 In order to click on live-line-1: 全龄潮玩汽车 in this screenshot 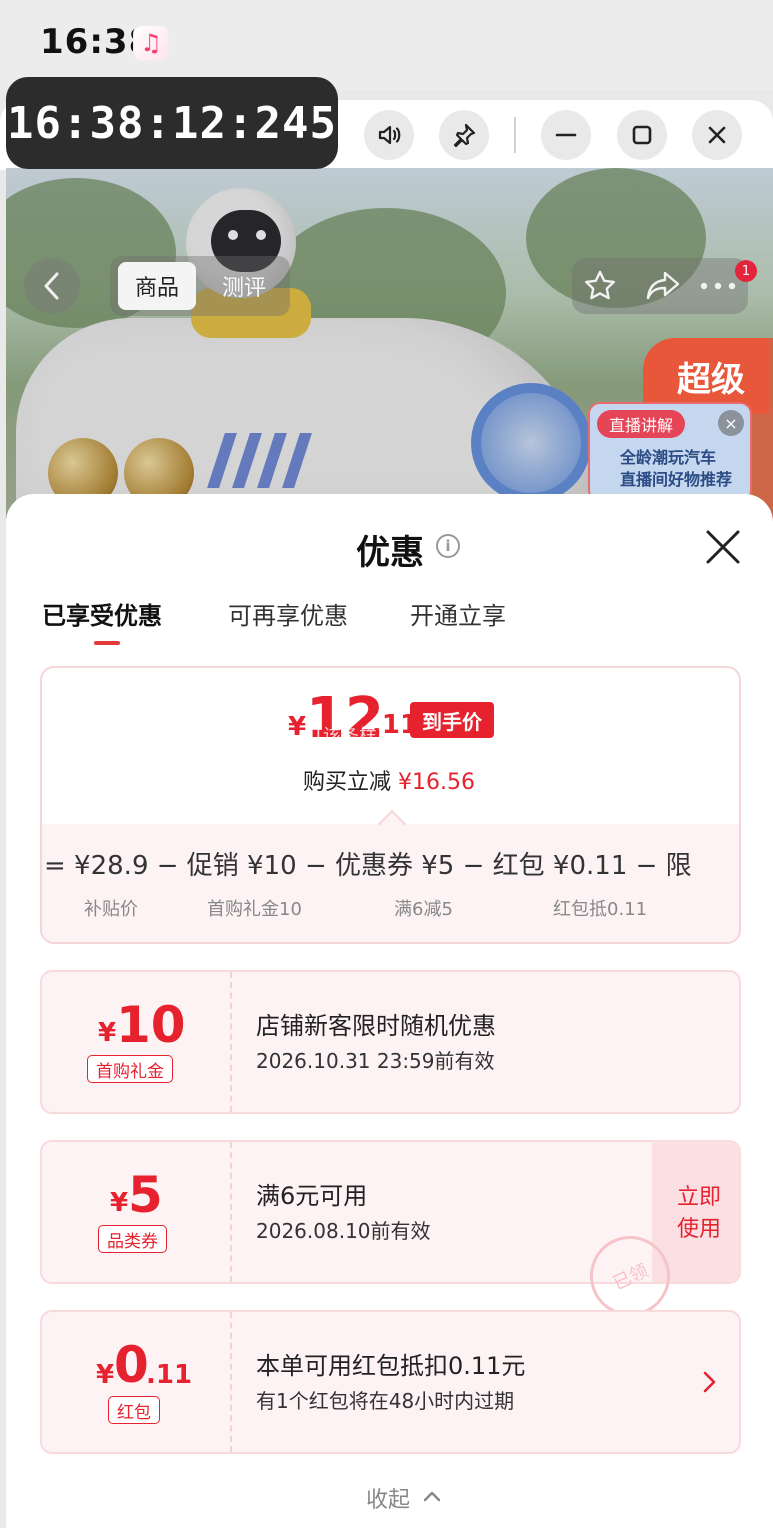, I will do `click(668, 457)`.